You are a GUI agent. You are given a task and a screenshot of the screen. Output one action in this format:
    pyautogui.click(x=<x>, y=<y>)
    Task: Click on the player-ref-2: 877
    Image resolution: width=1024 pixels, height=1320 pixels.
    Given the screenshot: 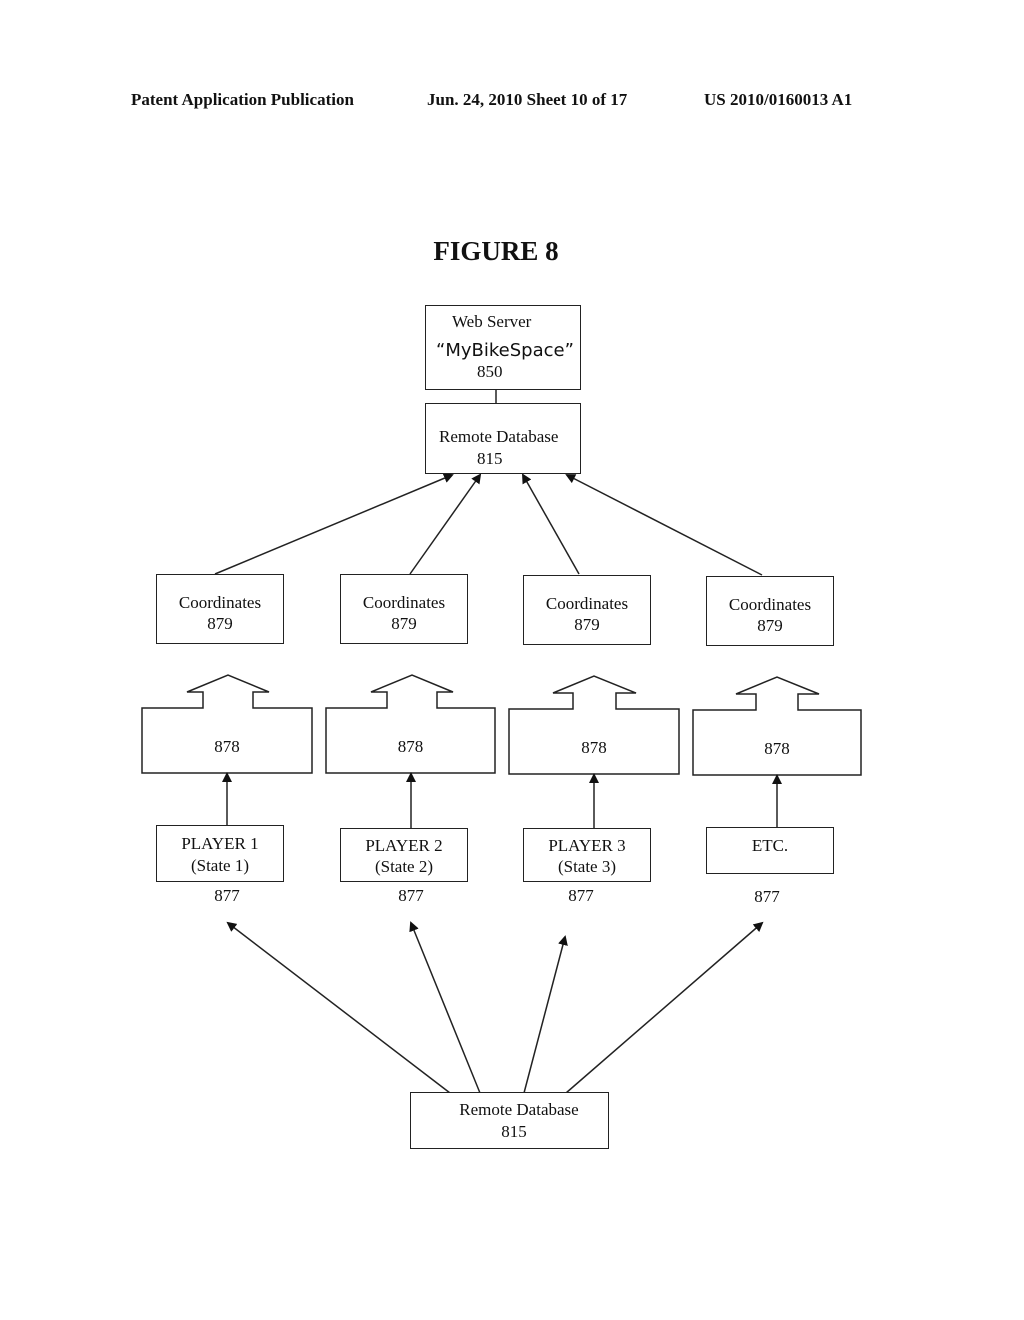 What is the action you would take?
    pyautogui.click(x=411, y=895)
    